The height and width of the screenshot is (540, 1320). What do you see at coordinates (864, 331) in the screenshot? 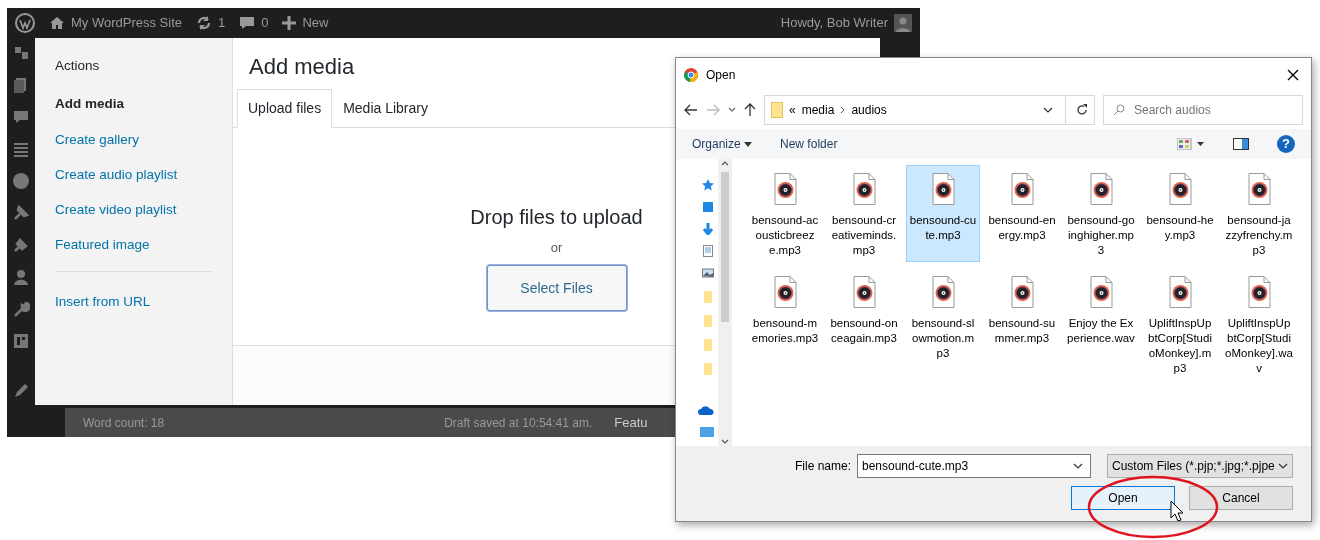
I see `file-name: bensound-onceagain.mp3` at bounding box center [864, 331].